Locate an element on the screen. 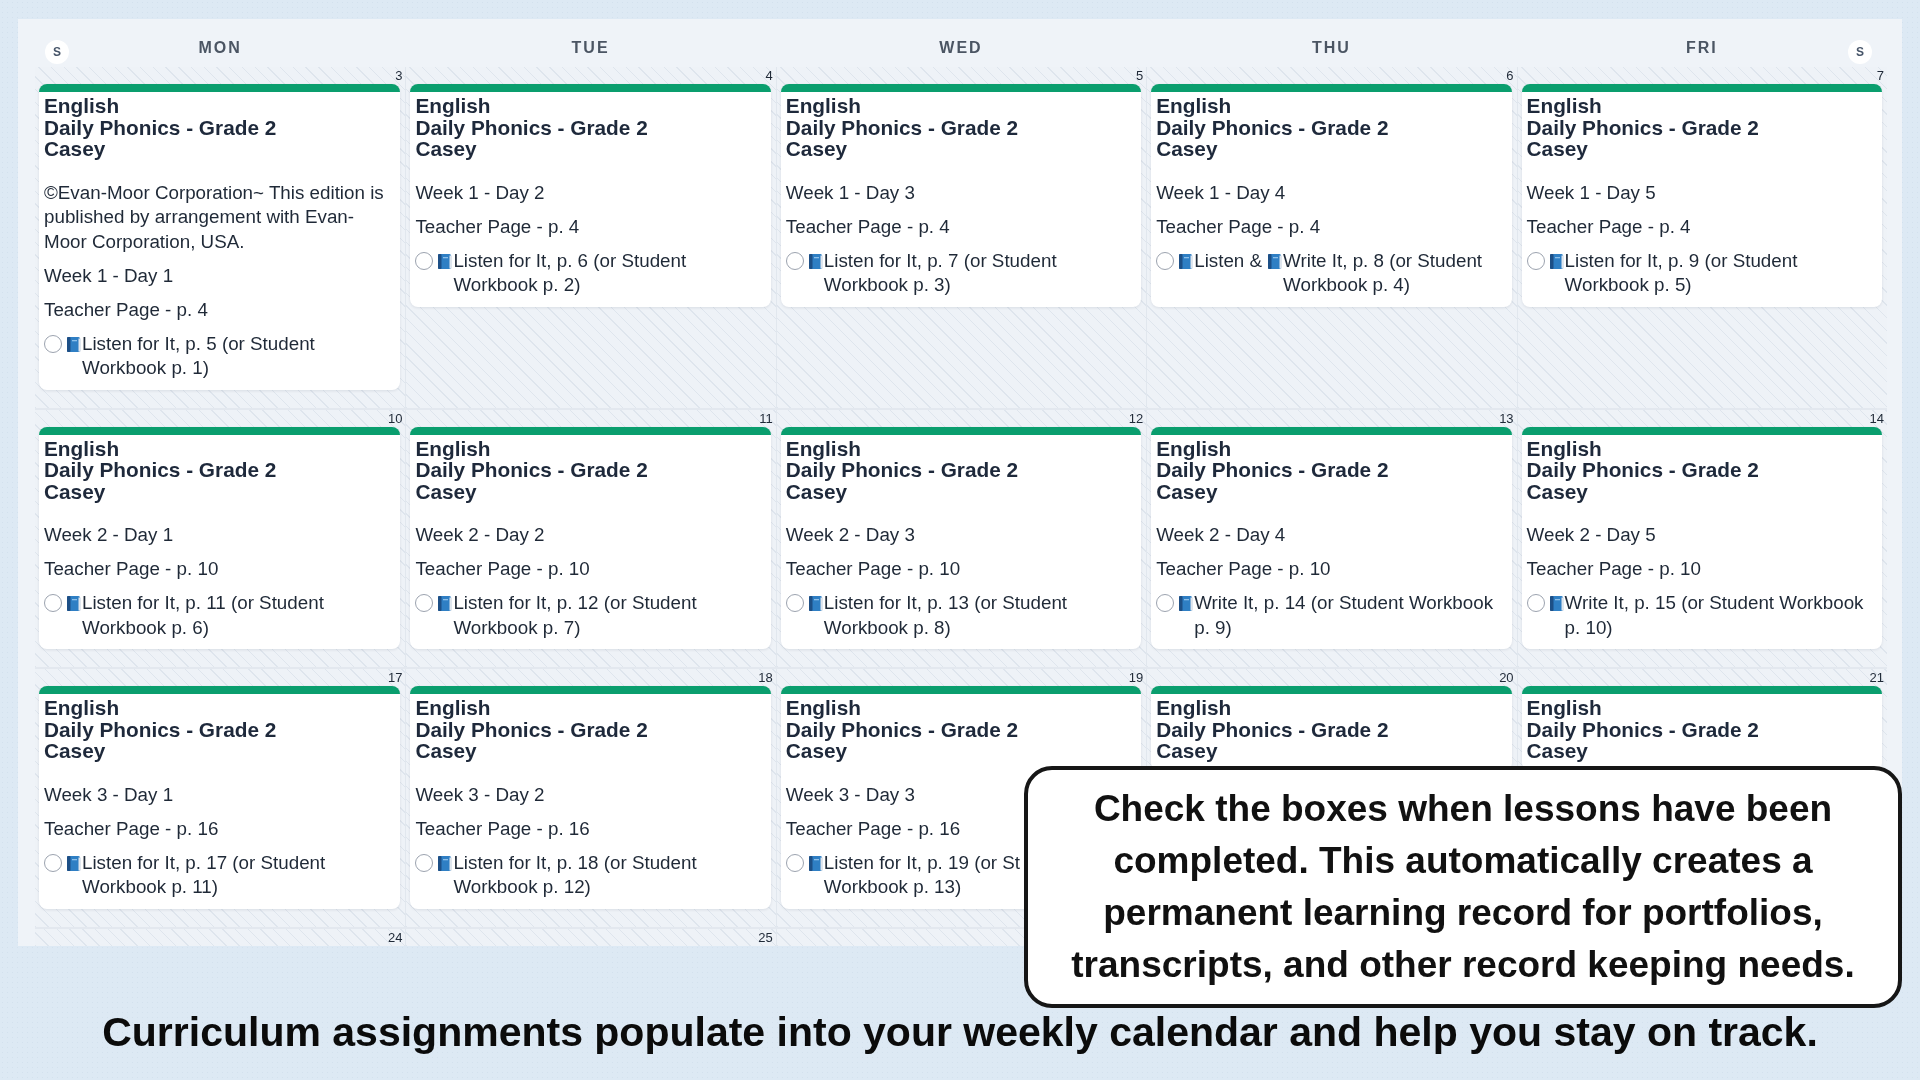 The height and width of the screenshot is (1080, 1920). date-number: 25 is located at coordinates (765, 937).